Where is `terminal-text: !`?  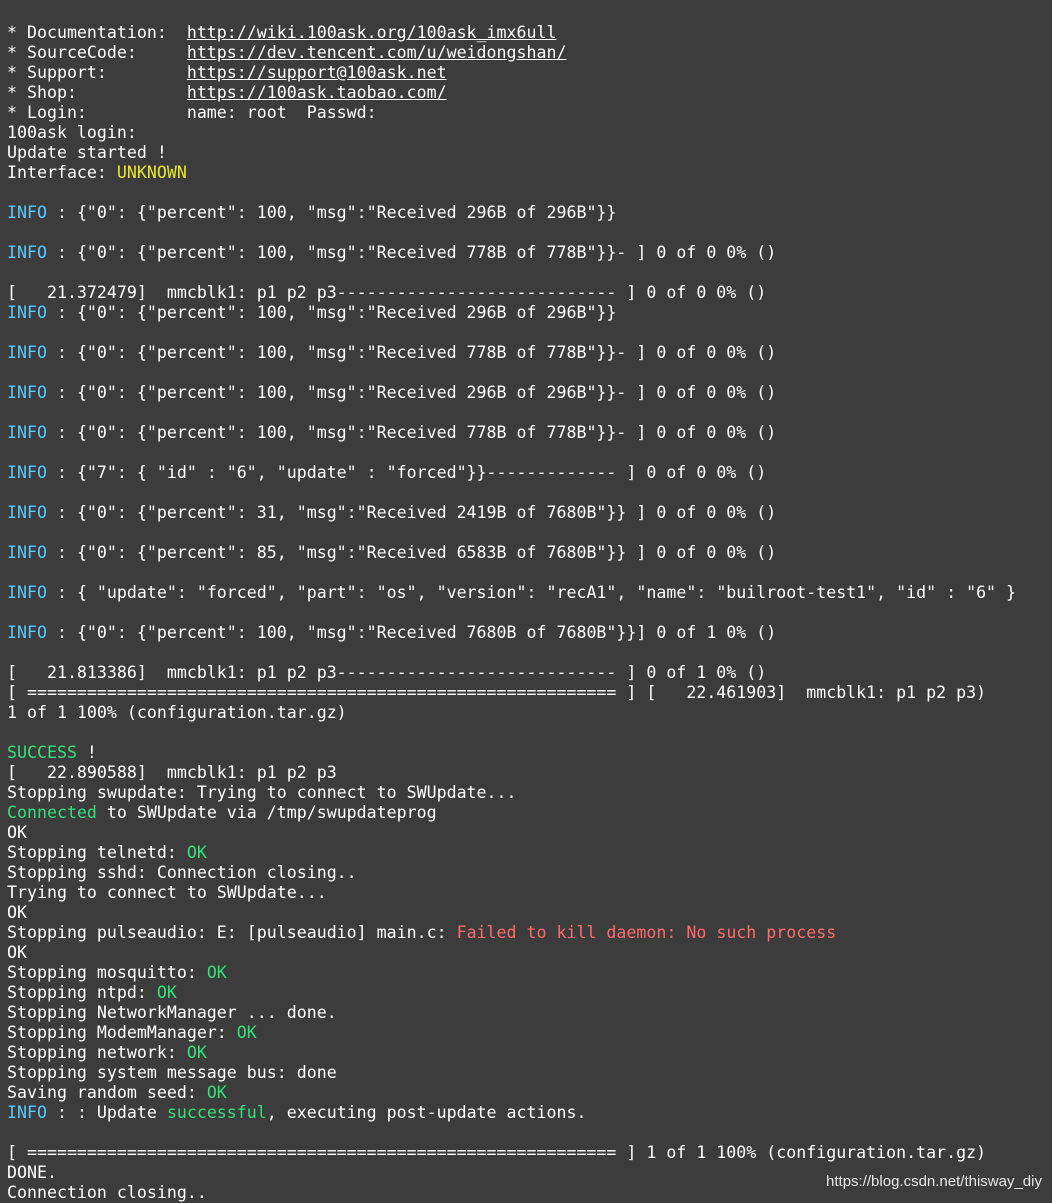
terminal-text: ! is located at coordinates (86, 752).